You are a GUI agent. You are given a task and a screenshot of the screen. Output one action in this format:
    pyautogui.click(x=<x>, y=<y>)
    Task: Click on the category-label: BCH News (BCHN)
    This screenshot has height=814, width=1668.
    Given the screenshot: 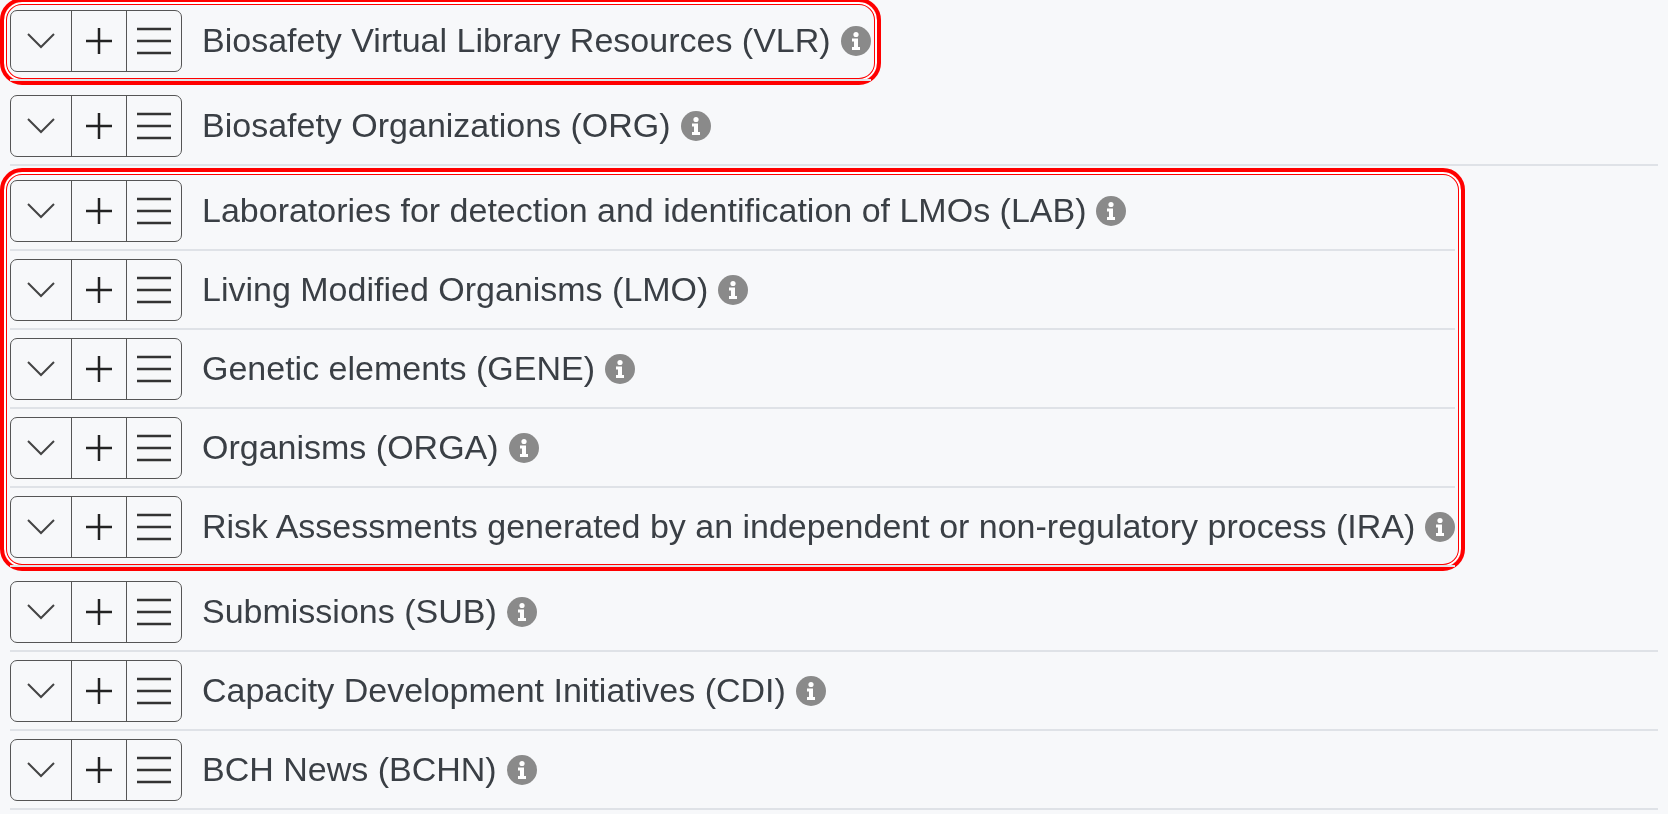 What is the action you would take?
    pyautogui.click(x=349, y=769)
    